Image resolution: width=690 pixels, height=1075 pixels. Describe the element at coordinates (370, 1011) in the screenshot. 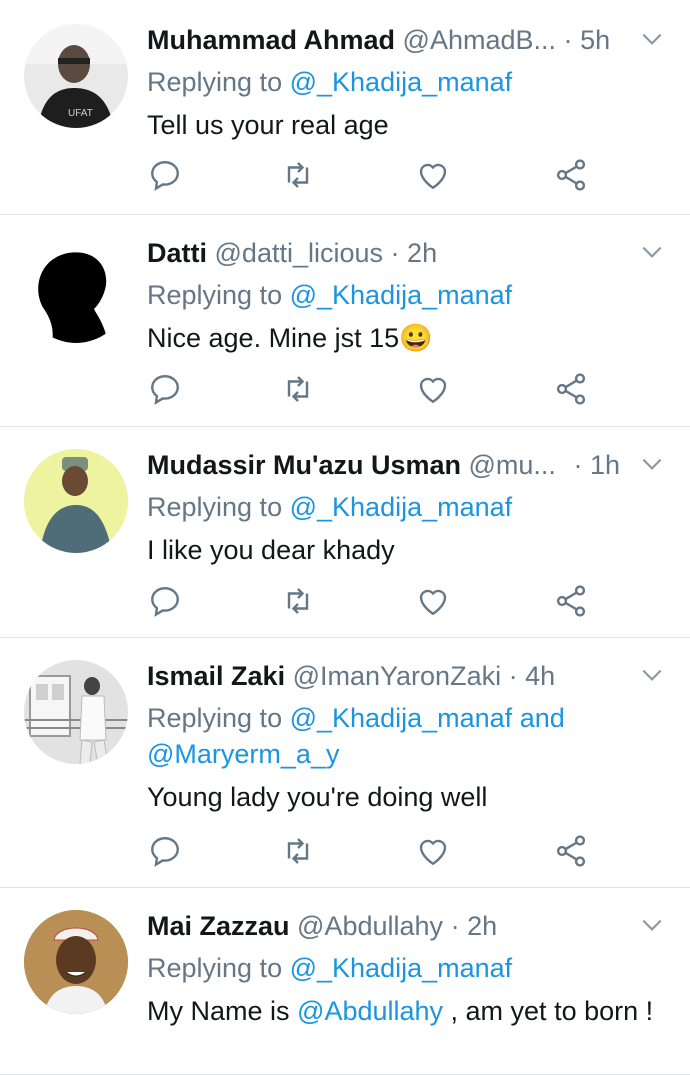

I see `mention-link: @Abdullahy` at that location.